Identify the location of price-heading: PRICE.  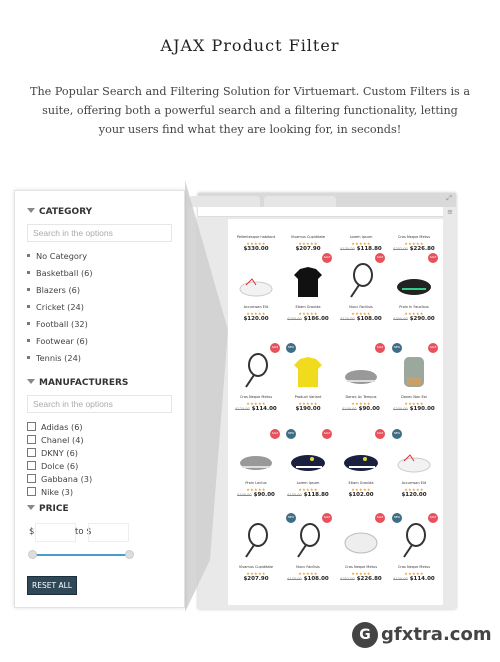
(48, 509).